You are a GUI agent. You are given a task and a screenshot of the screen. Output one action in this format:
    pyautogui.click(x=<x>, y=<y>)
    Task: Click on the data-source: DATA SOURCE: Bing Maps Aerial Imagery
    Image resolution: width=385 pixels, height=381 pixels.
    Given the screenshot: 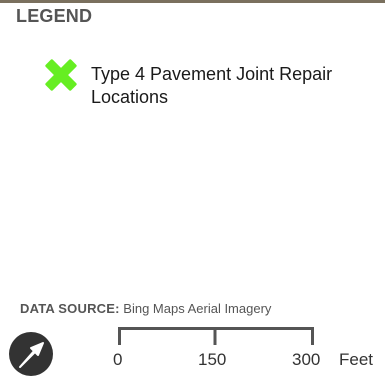 What is the action you would take?
    pyautogui.click(x=145, y=308)
    